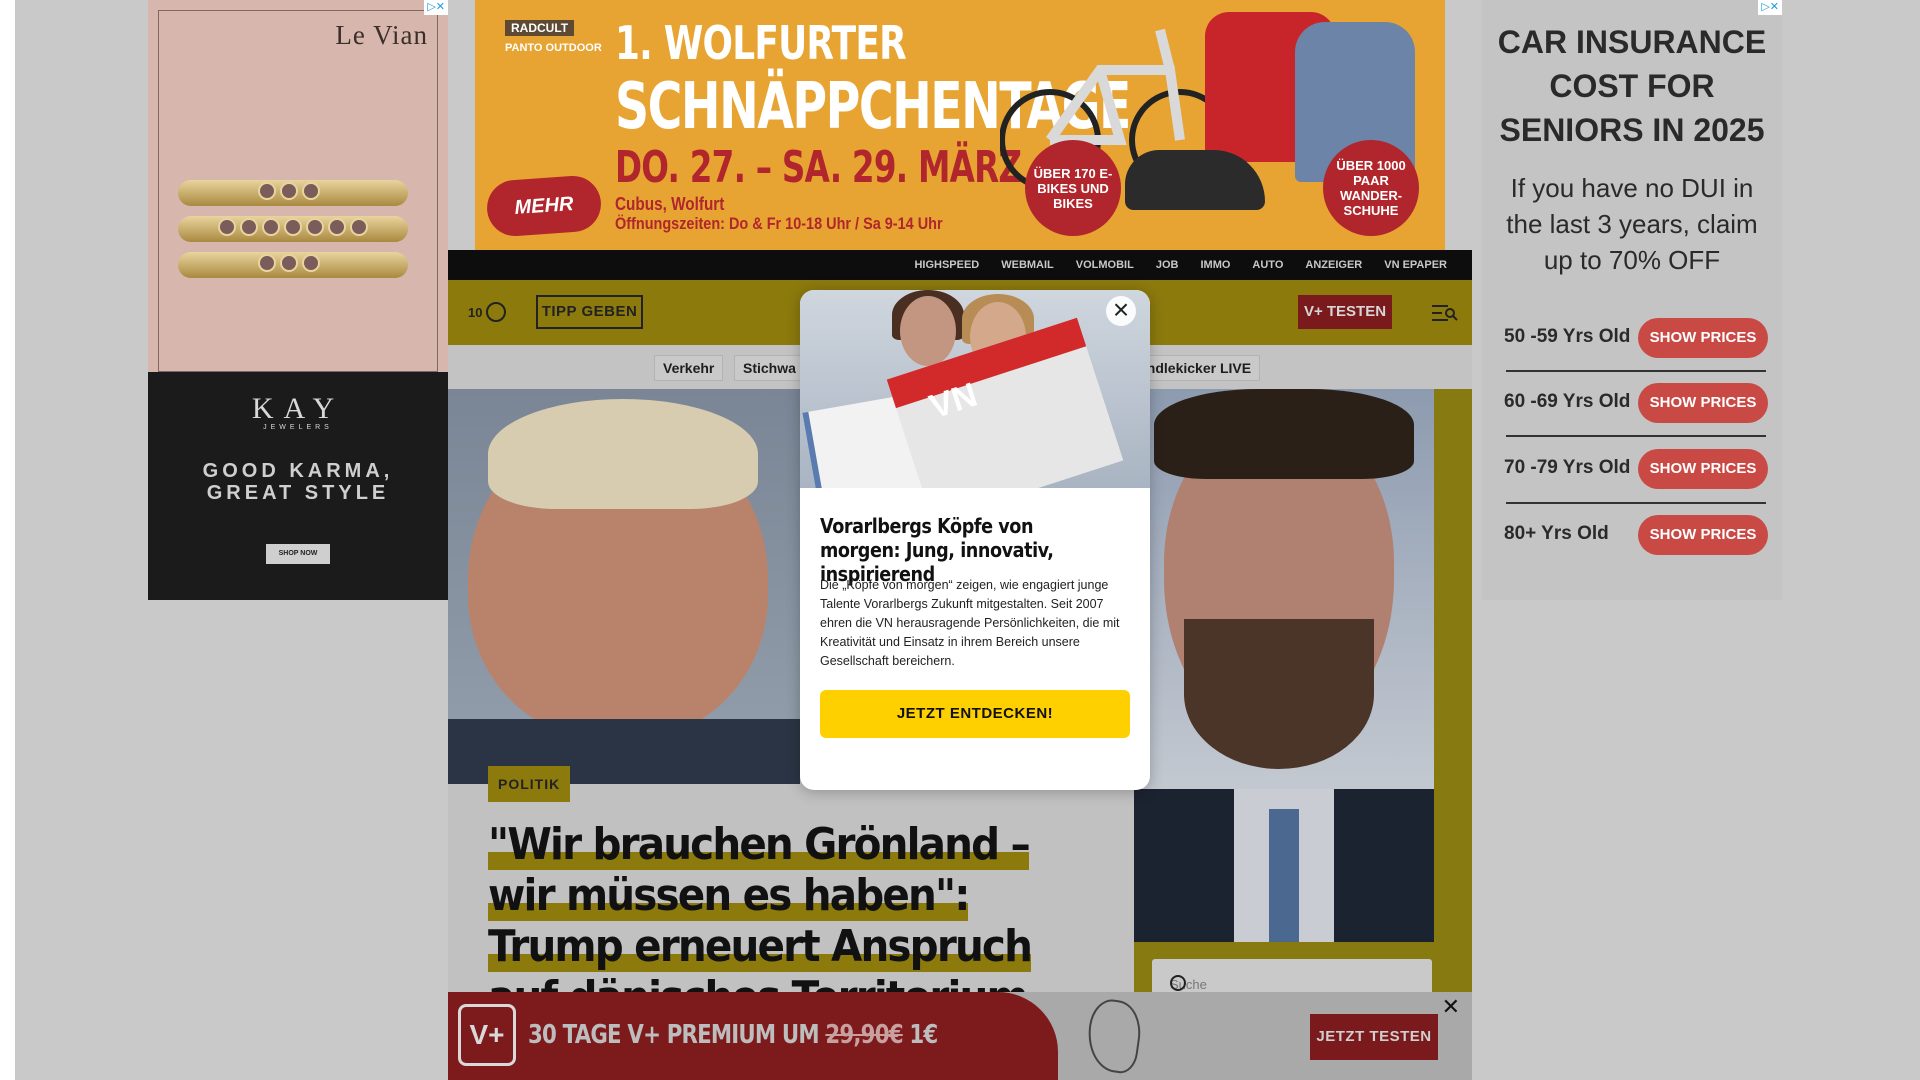  Describe the element at coordinates (769, 368) in the screenshot. I see `chip-stichwort: Stichwa` at that location.